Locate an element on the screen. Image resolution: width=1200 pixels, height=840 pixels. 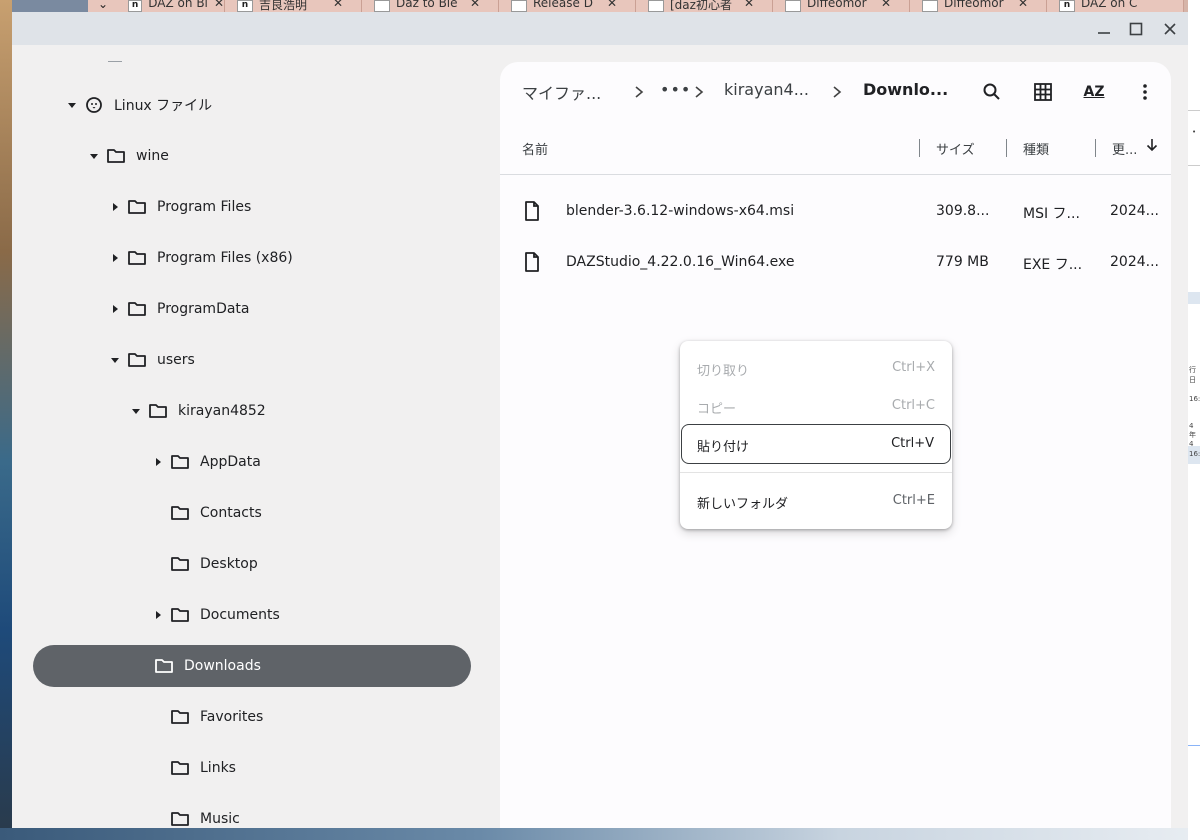
tree-item-programdata: ProgramData is located at coordinates (178, 309).